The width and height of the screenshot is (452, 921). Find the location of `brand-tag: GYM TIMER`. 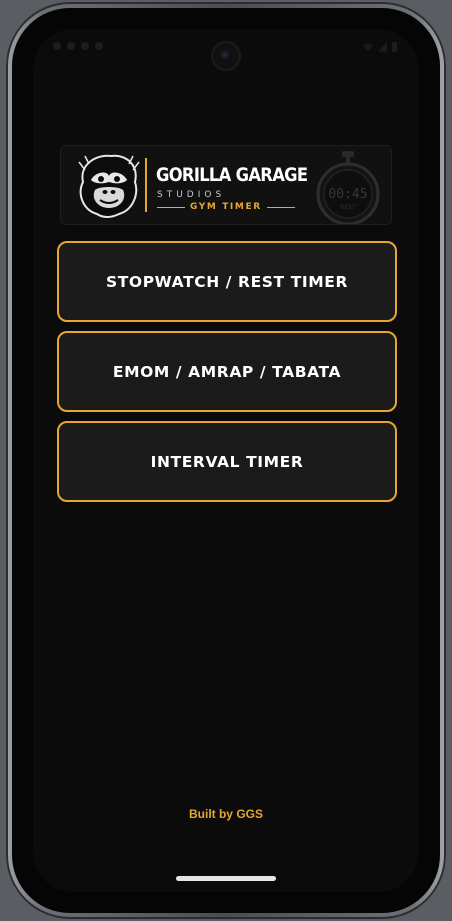

brand-tag: GYM TIMER is located at coordinates (226, 207).